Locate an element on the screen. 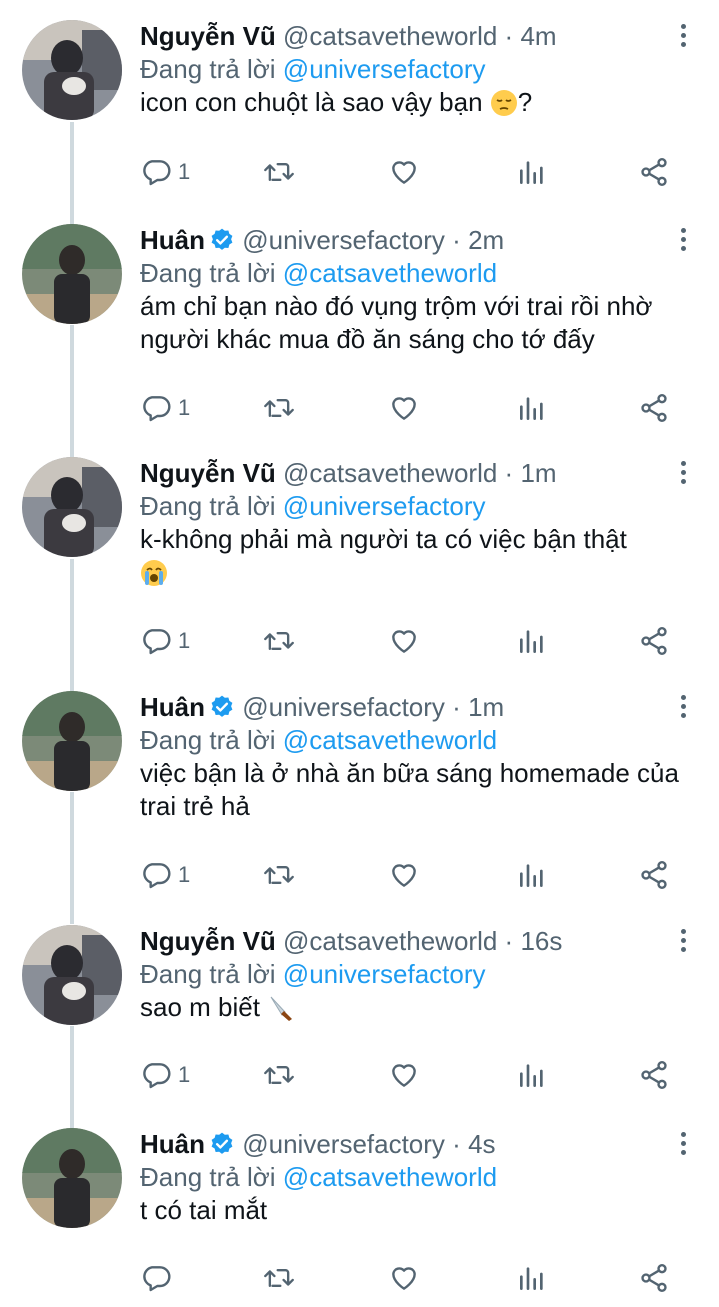 This screenshot has width=719, height=1307. tweet-header: Huân @universefactory · 1m is located at coordinates (409, 709).